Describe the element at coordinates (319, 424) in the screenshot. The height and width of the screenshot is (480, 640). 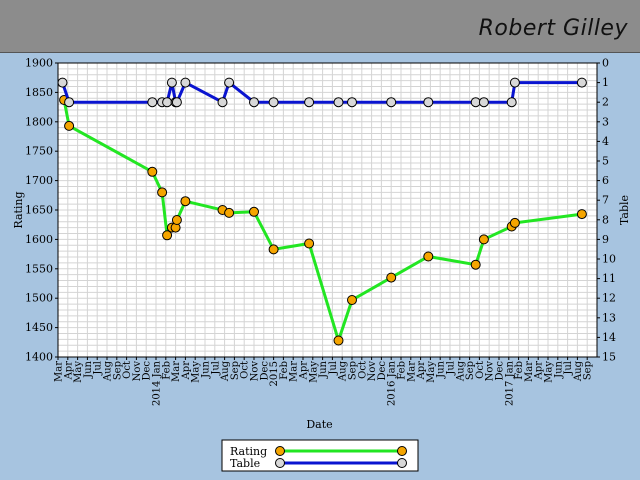
I see `x-axis-title: Date` at that location.